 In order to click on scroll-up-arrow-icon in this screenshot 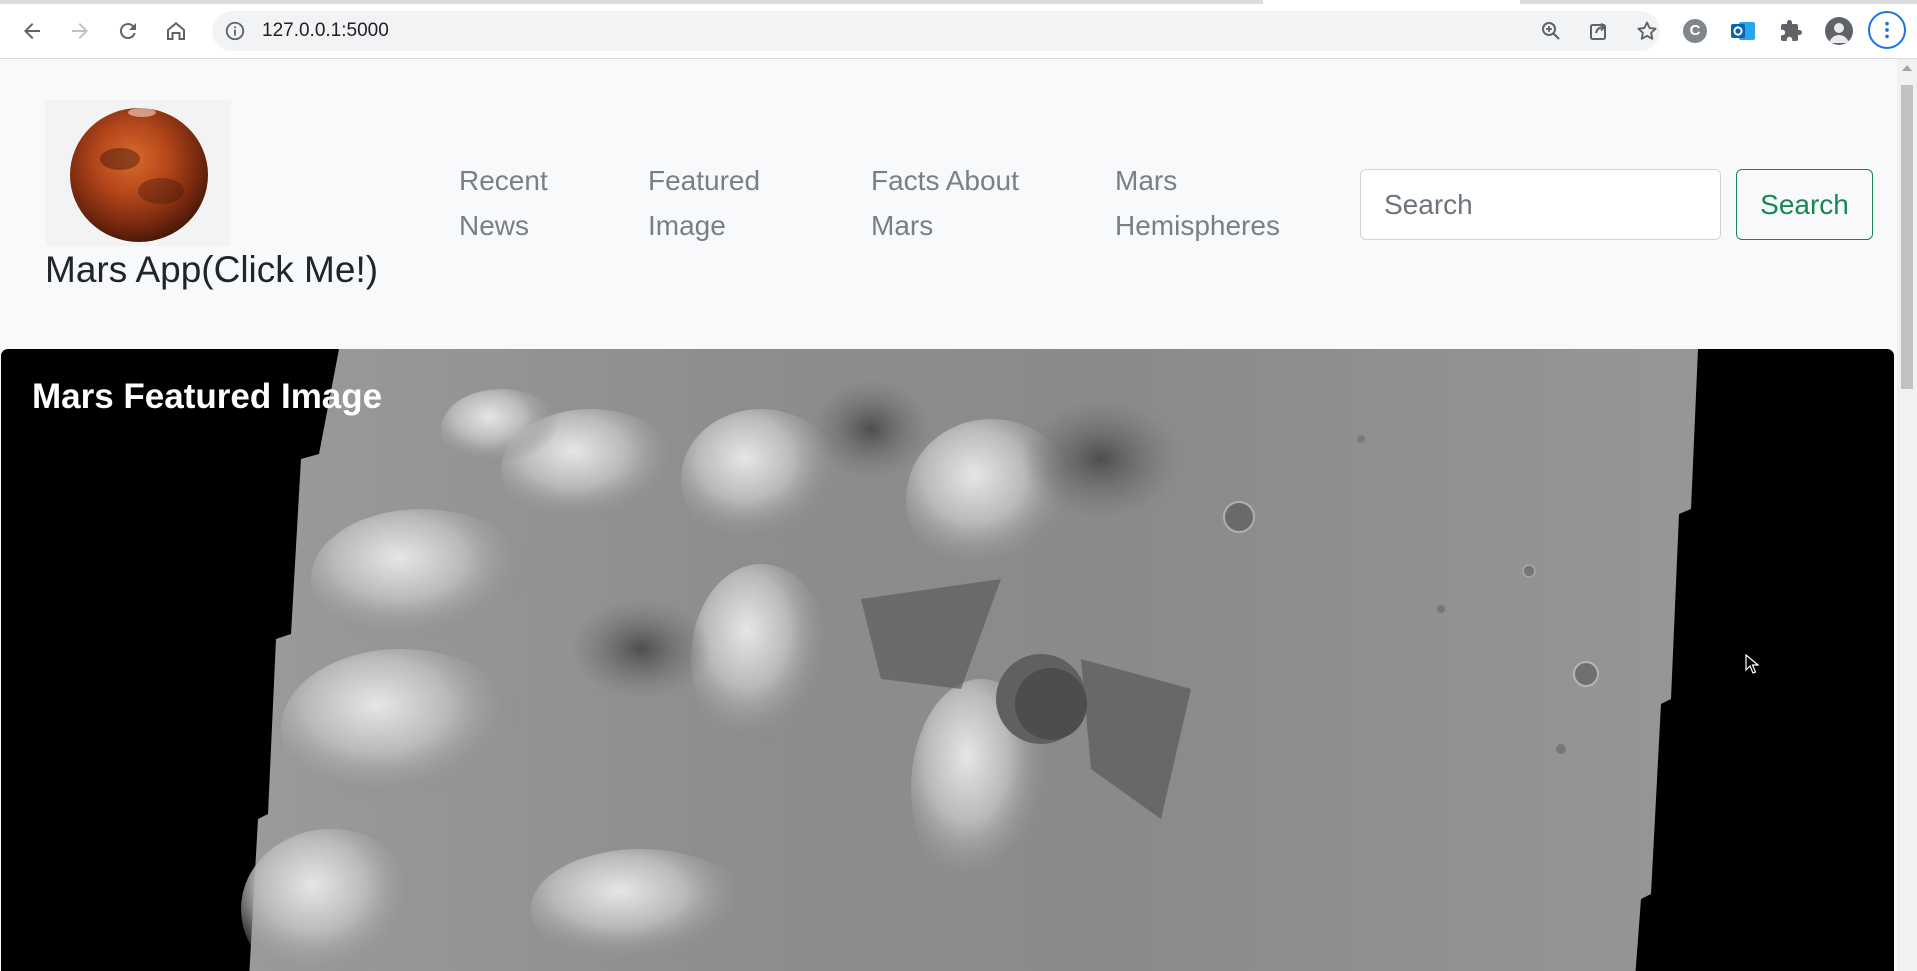, I will do `click(1907, 68)`.